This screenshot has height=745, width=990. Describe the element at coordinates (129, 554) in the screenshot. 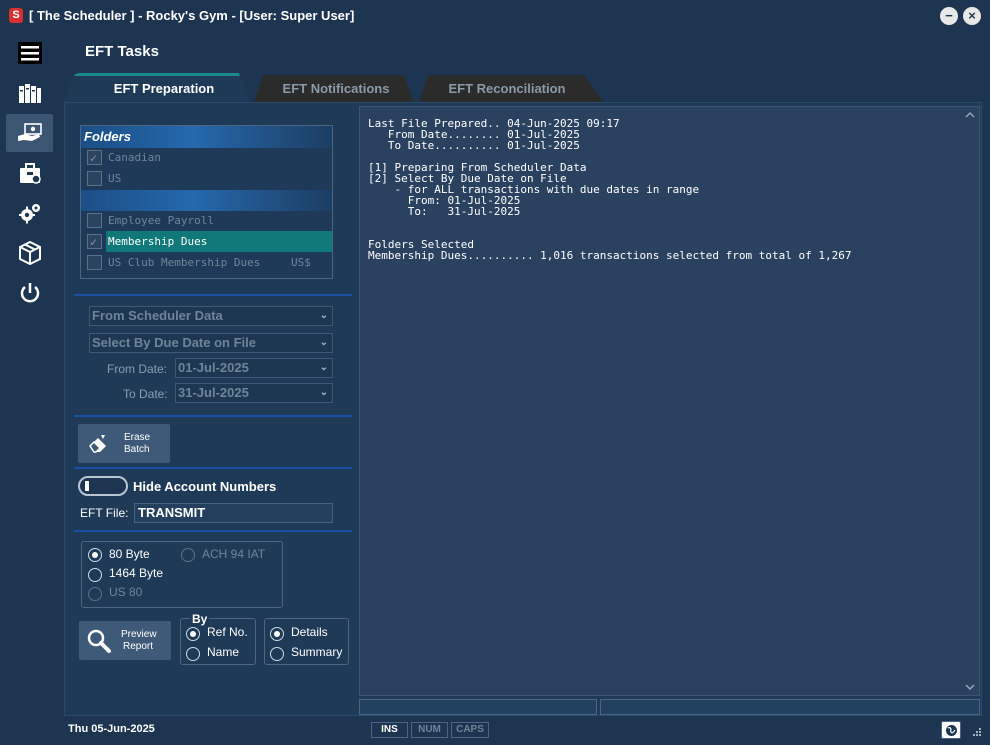

I see `format-option-label: 80 Byte` at that location.